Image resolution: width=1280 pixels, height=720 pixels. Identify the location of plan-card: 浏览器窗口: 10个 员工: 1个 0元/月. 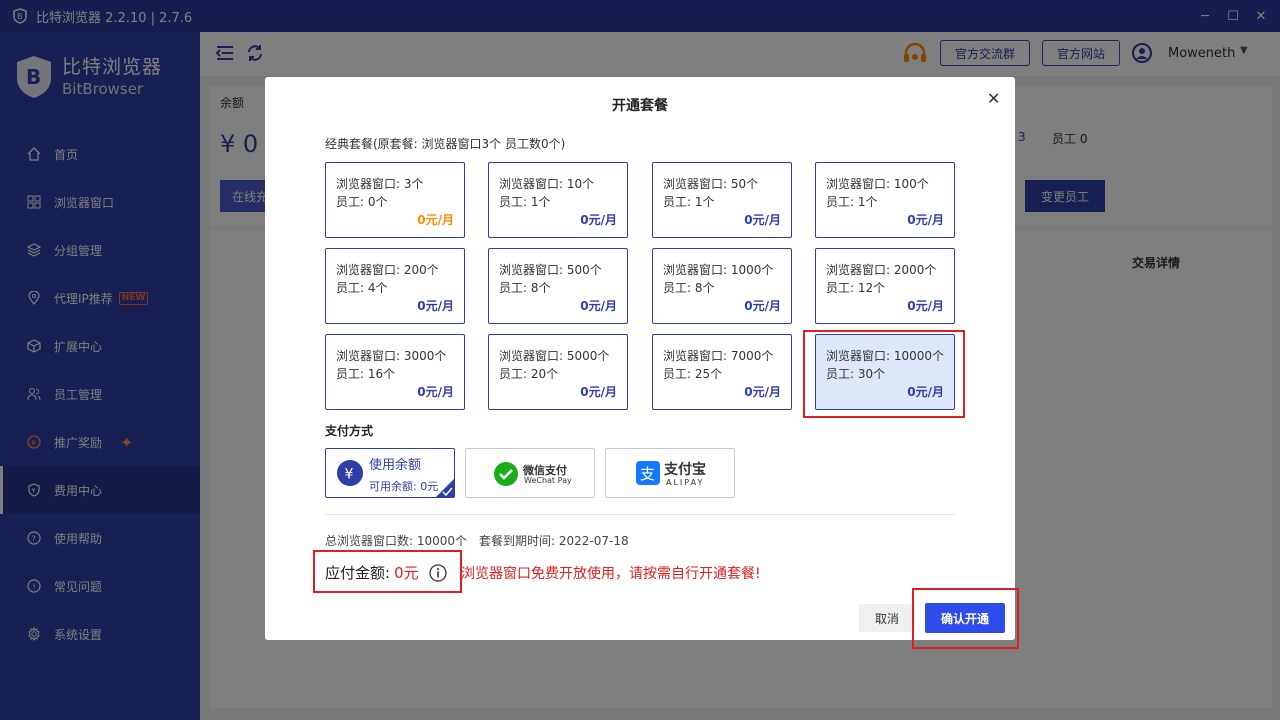
(558, 200).